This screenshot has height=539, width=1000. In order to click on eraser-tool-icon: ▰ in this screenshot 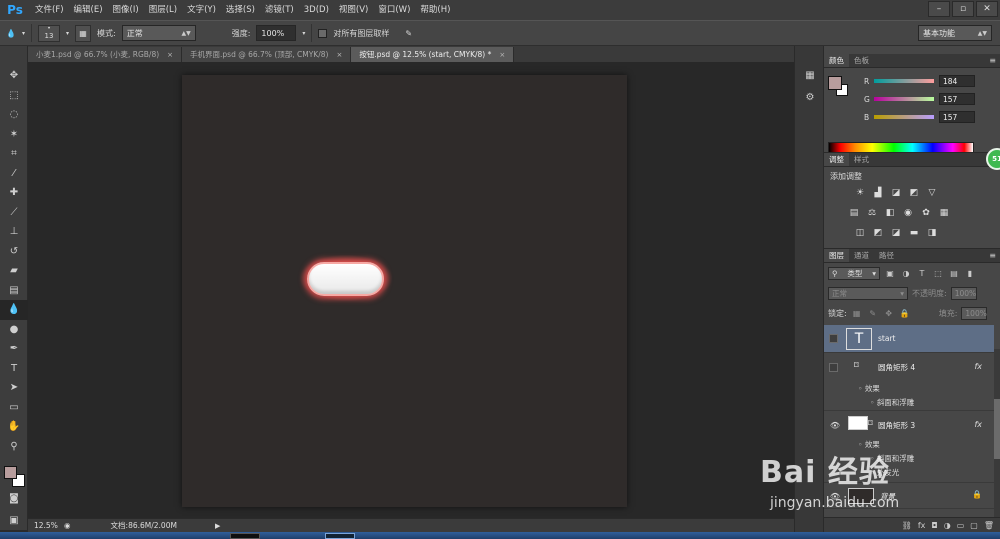, I will do `click(14, 271)`.